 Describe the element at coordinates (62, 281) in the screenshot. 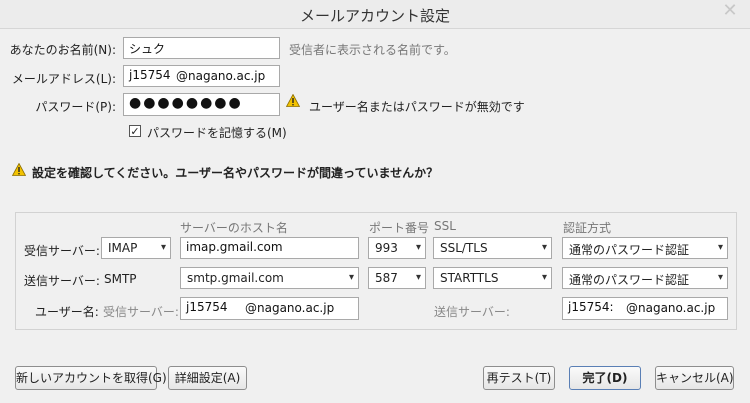

I see `outgoing-server-label: 送信サーバー:` at that location.